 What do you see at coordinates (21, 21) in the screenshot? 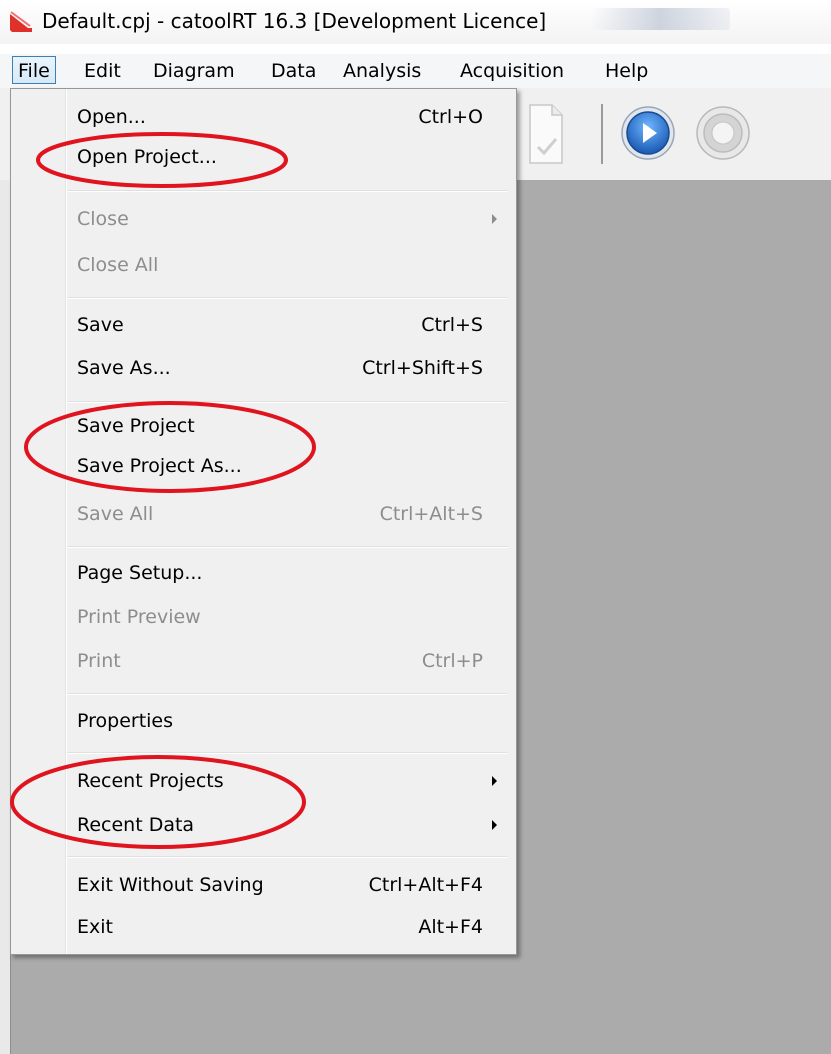
I see `app-icon` at bounding box center [21, 21].